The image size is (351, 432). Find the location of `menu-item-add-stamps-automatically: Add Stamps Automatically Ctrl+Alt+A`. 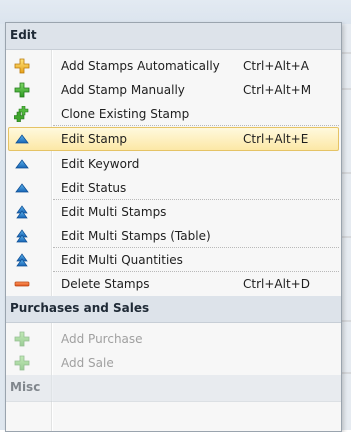

menu-item-add-stamps-automatically: Add Stamps Automatically Ctrl+Alt+A is located at coordinates (173, 66).